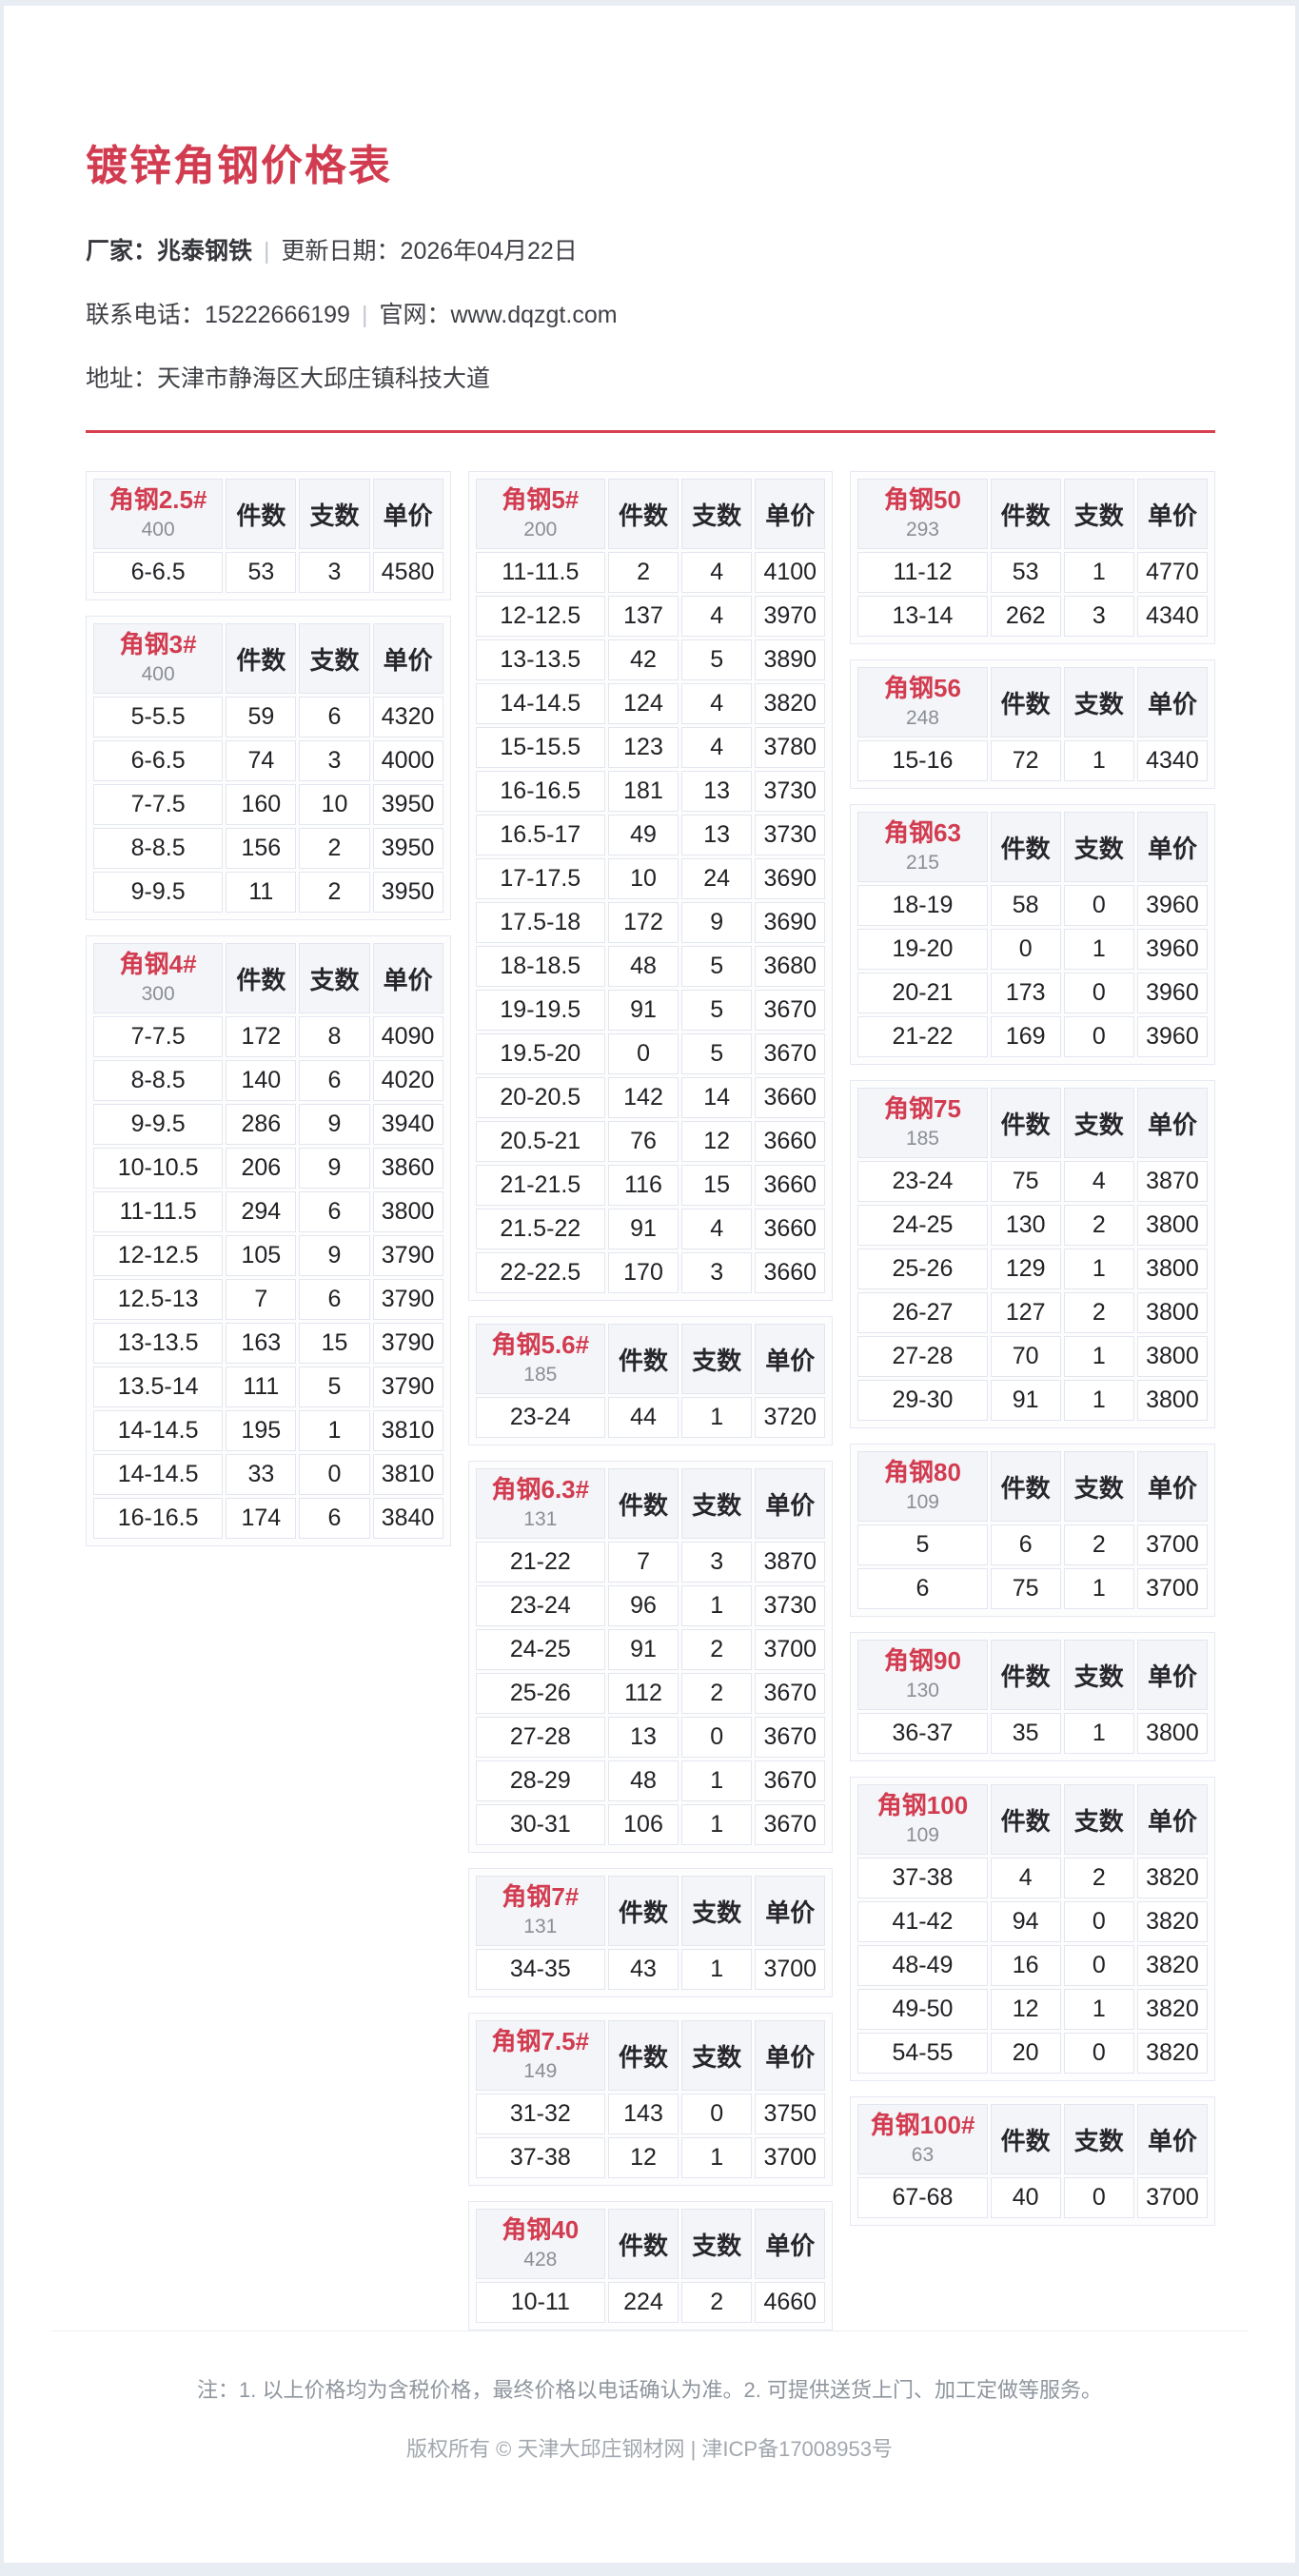 This screenshot has width=1299, height=2576. What do you see at coordinates (643, 2114) in the screenshot?
I see `qty-cell: 143` at bounding box center [643, 2114].